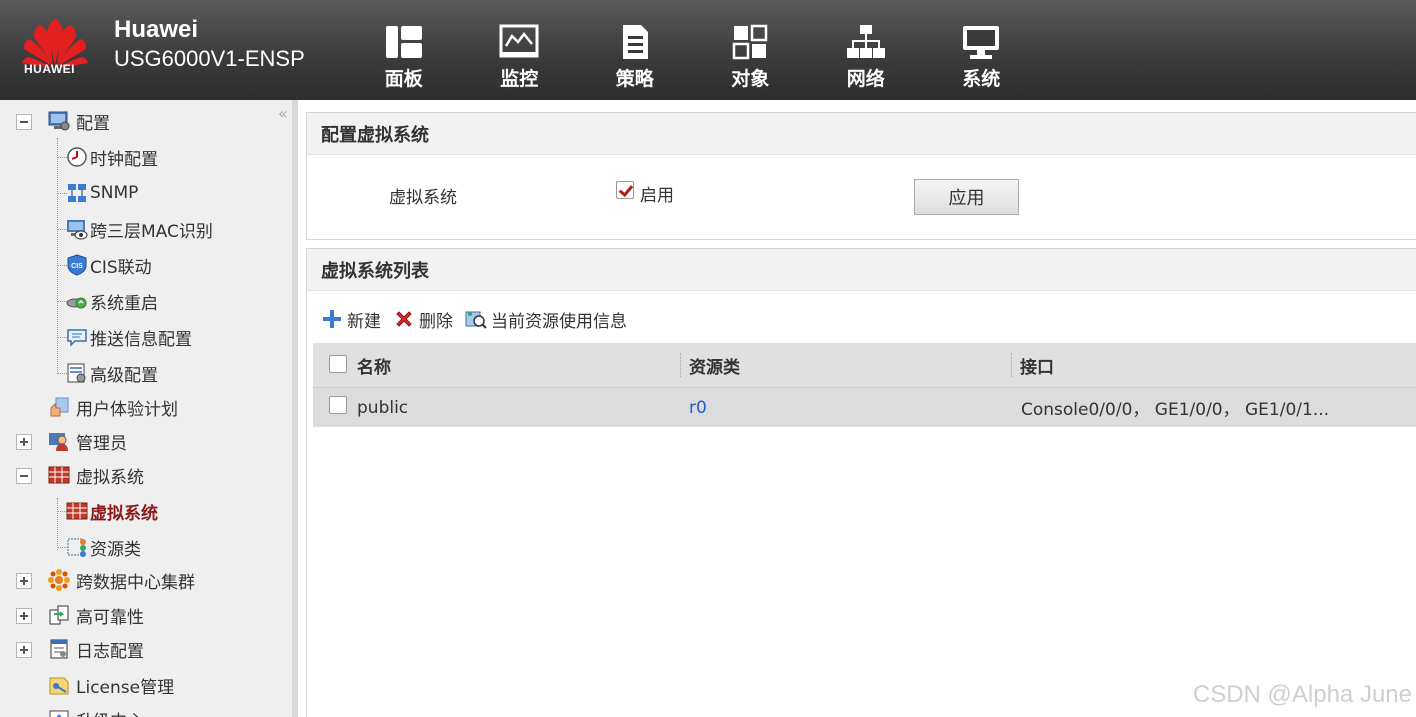  Describe the element at coordinates (861, 134) in the screenshot. I see `panel-title: 配置虚拟系统` at that location.